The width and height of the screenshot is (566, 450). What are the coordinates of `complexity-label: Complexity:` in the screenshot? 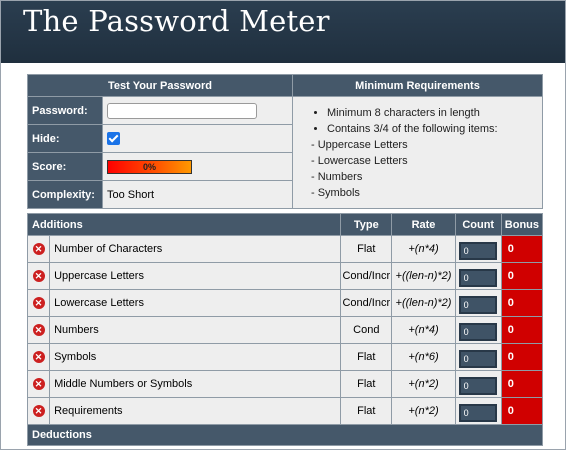 It's located at (65, 194).